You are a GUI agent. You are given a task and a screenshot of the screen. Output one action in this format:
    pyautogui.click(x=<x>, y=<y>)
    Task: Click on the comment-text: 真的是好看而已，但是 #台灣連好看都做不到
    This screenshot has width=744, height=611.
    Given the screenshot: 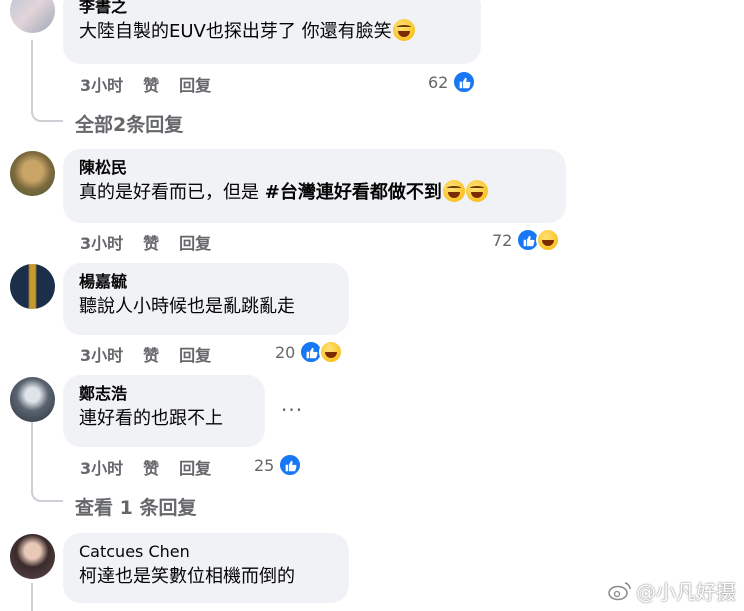 What is the action you would take?
    pyautogui.click(x=314, y=193)
    